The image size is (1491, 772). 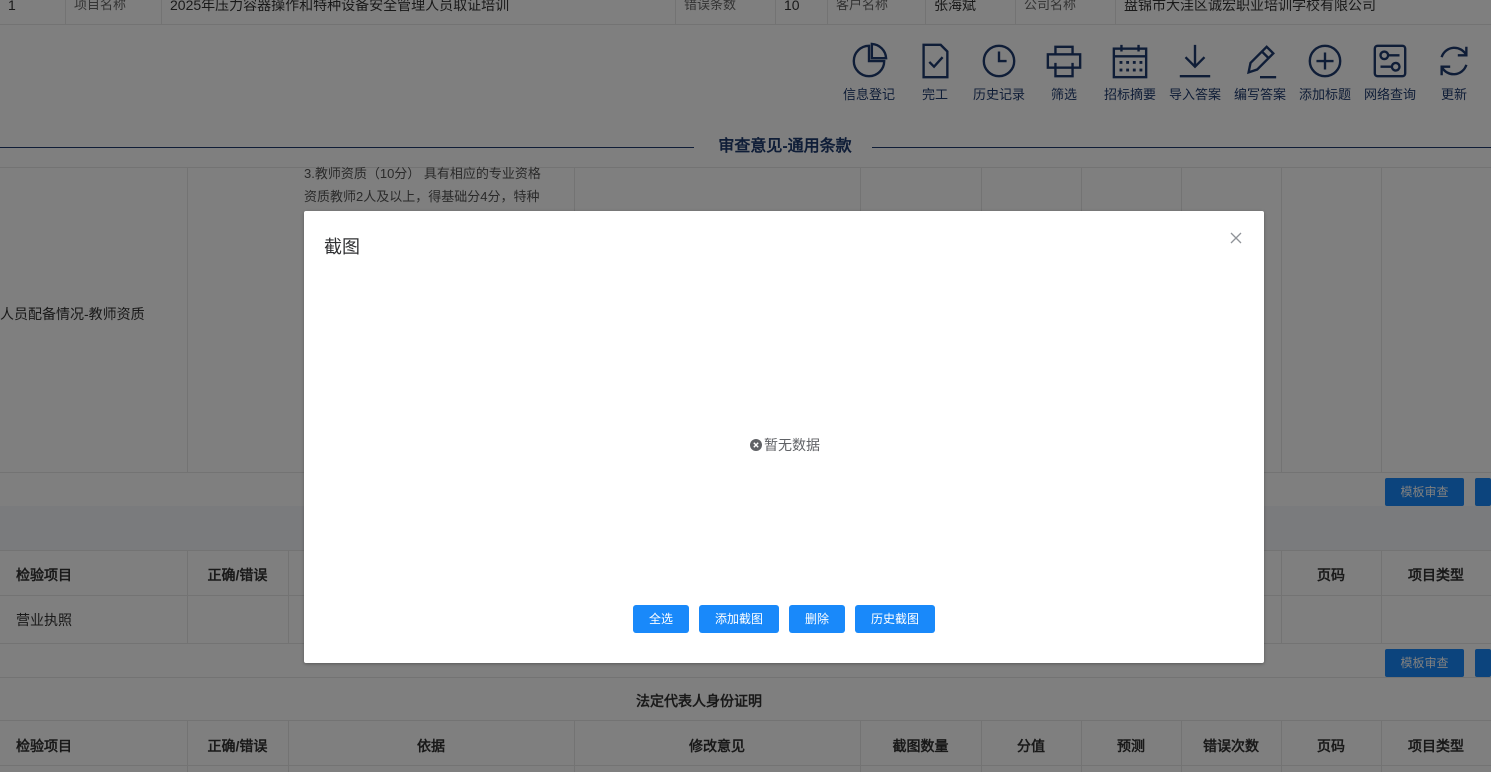 What do you see at coordinates (792, 445) in the screenshot?
I see `empty-text: 暂无数据` at bounding box center [792, 445].